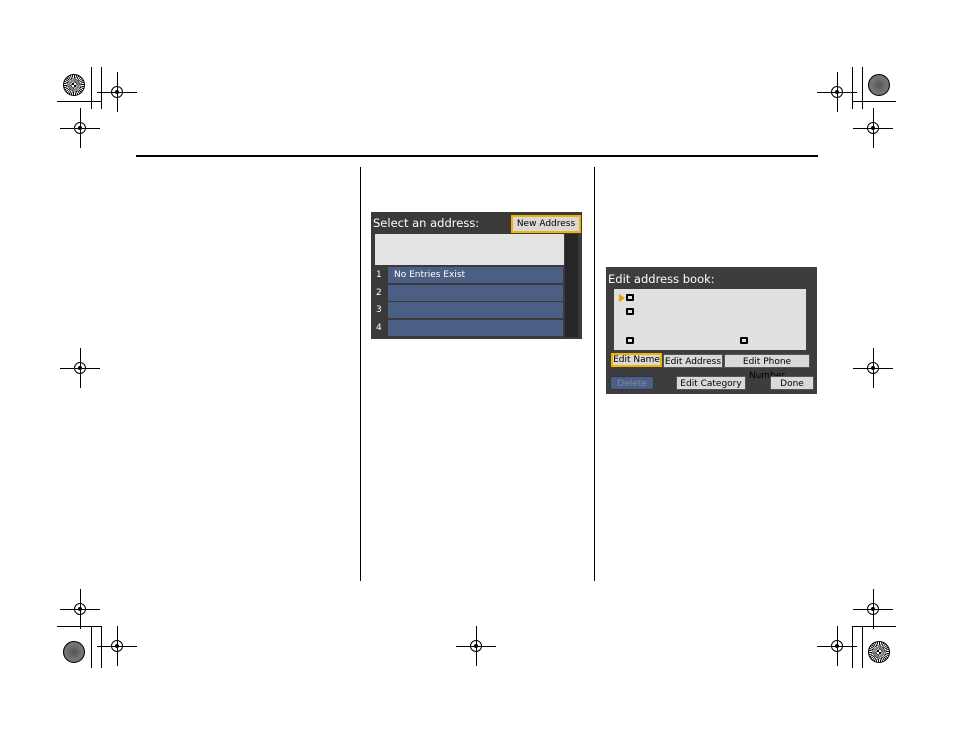  Describe the element at coordinates (571, 285) in the screenshot. I see `scrollbar` at that location.